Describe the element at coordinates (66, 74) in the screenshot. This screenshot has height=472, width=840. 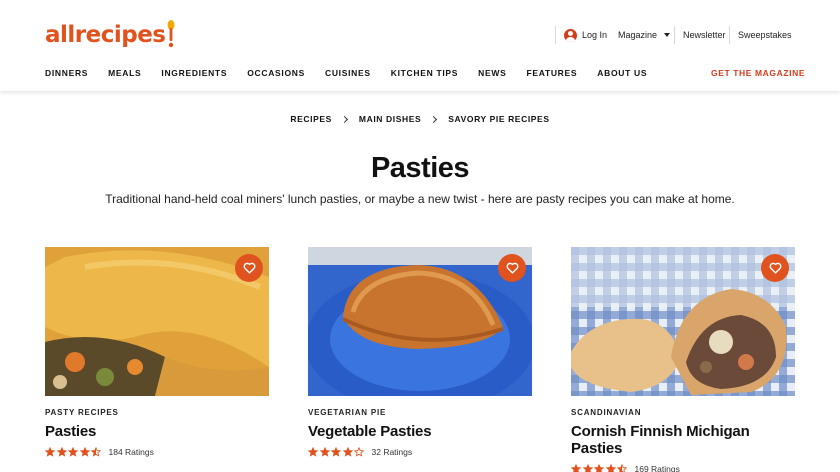
I see `nav-dinners: DINNERS` at that location.